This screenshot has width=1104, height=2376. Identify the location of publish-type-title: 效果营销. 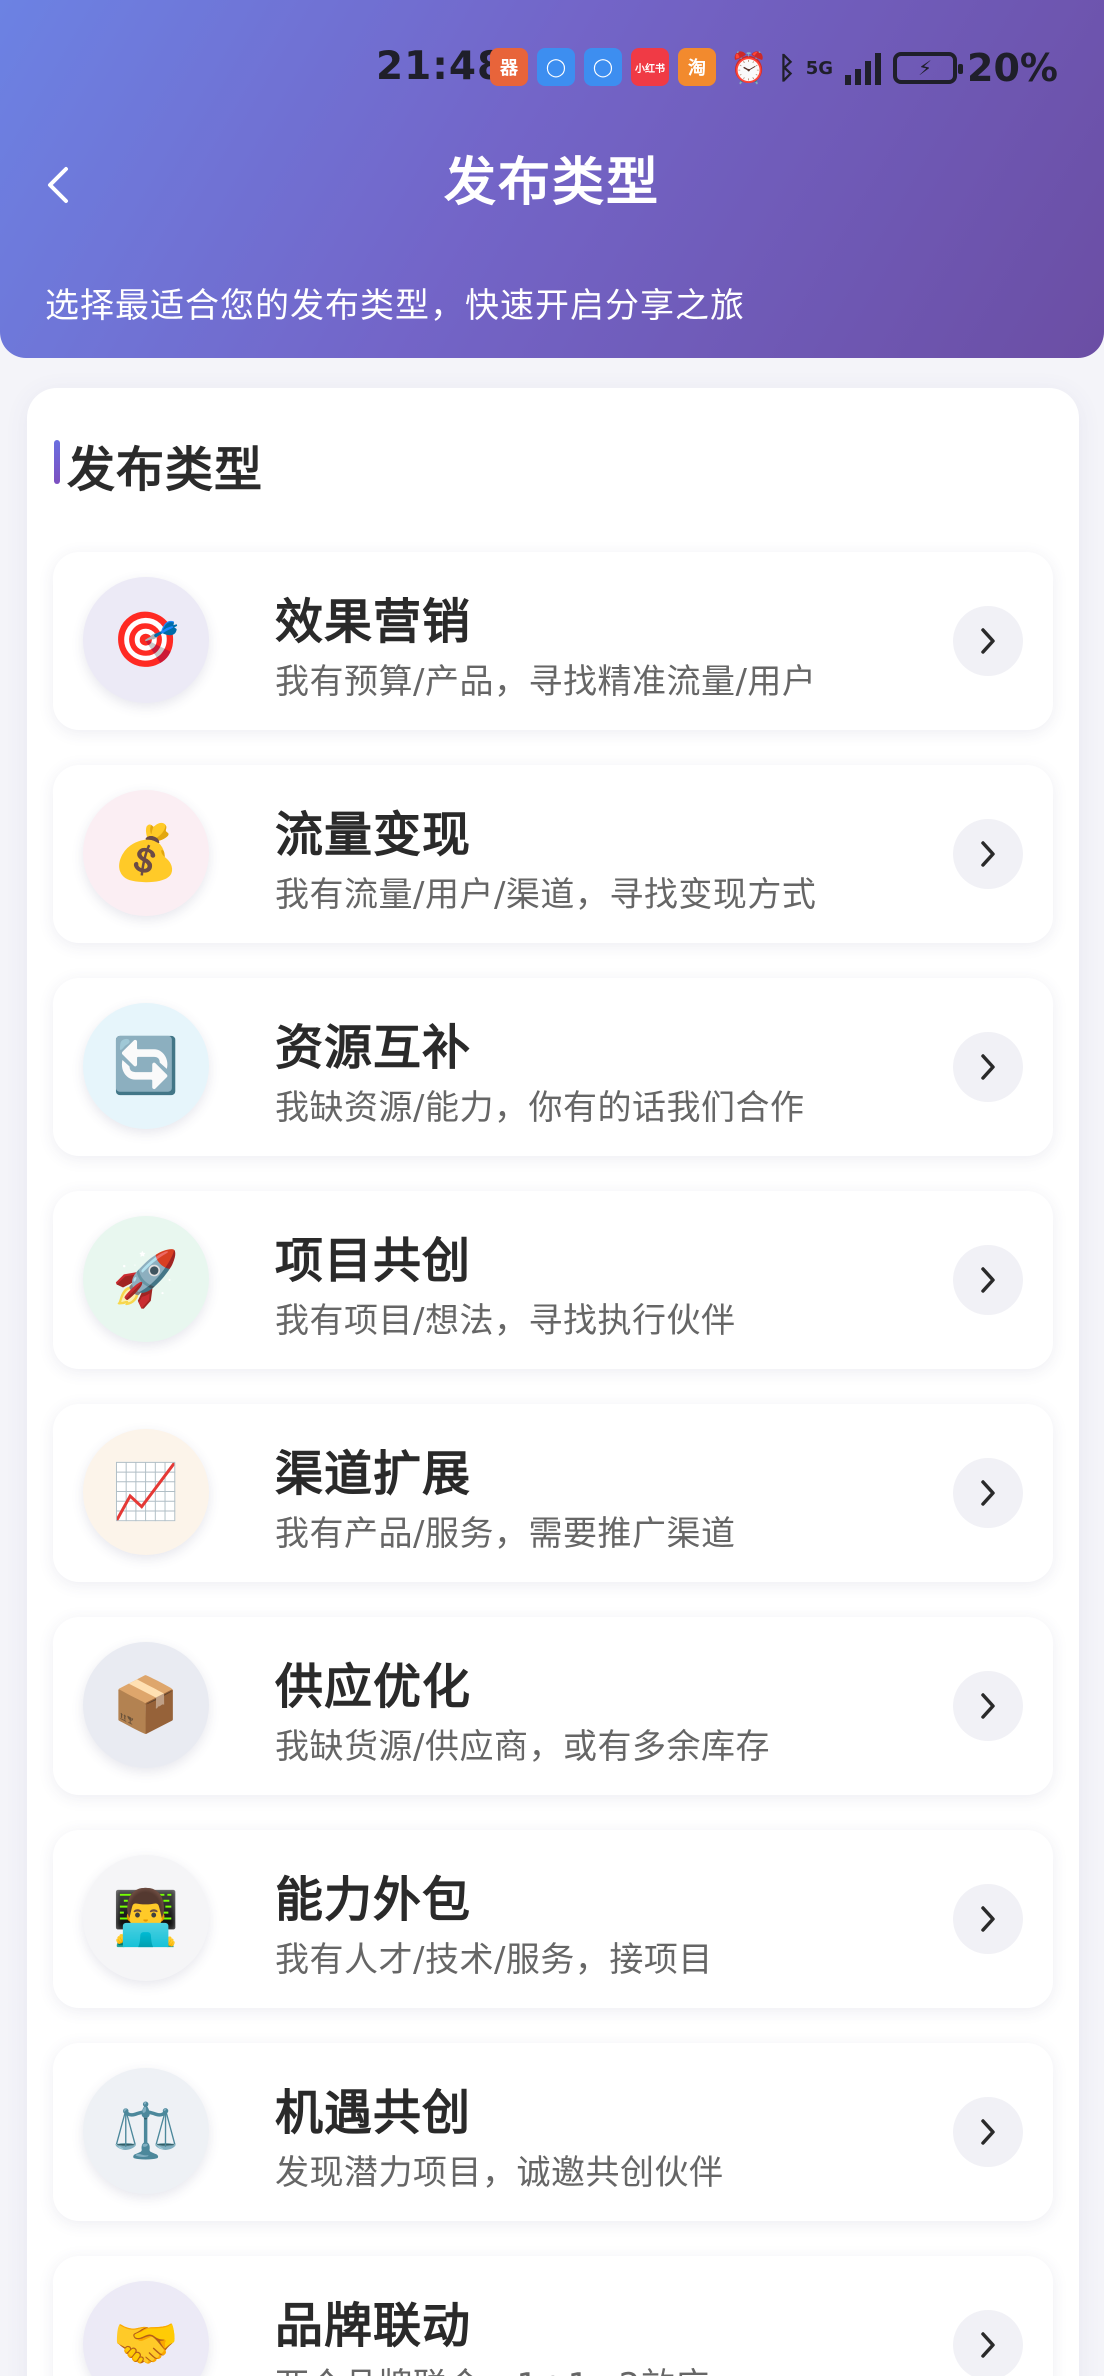
(373, 622).